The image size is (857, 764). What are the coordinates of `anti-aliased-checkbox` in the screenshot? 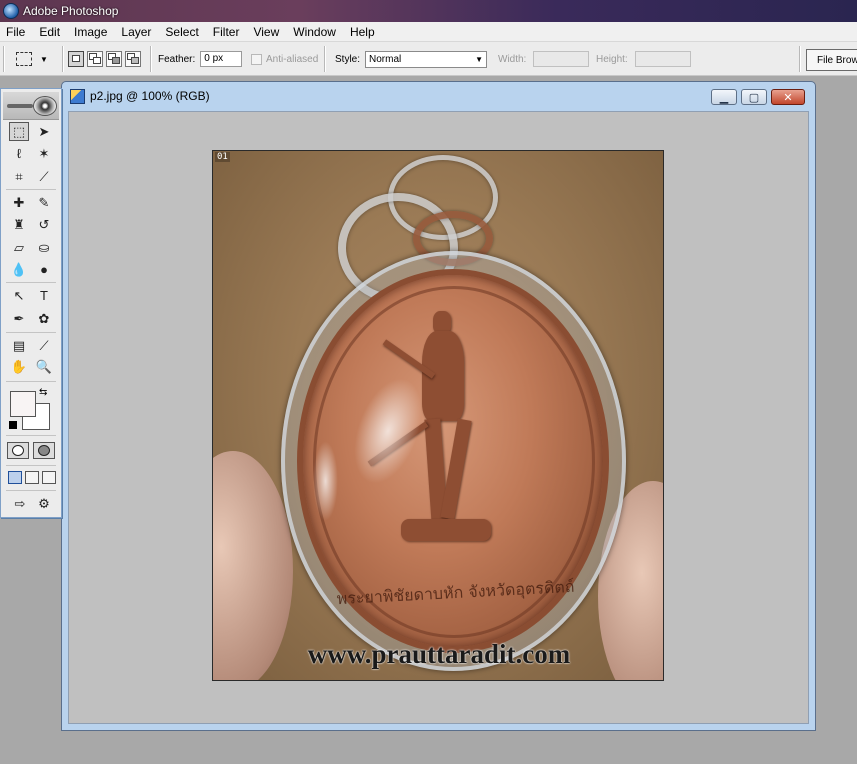 It's located at (256, 59).